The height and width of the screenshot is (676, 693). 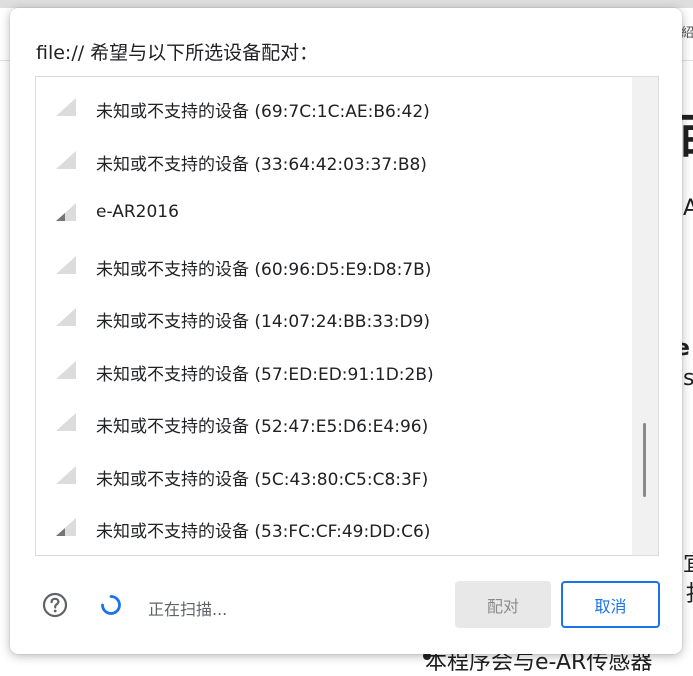 I want to click on device-list-item: 未知或不支持的设备 (52:47:E5:D6:E4:96), so click(x=334, y=422).